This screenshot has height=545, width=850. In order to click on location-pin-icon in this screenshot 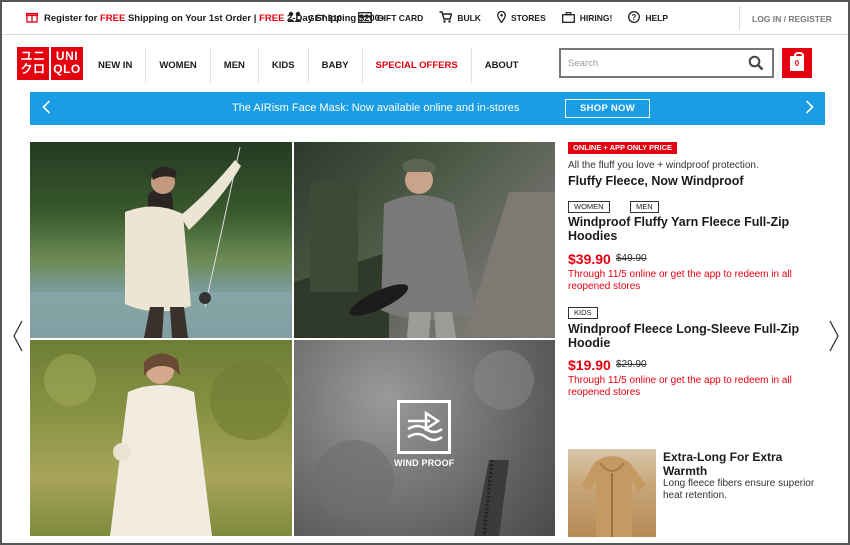, I will do `click(501, 17)`.